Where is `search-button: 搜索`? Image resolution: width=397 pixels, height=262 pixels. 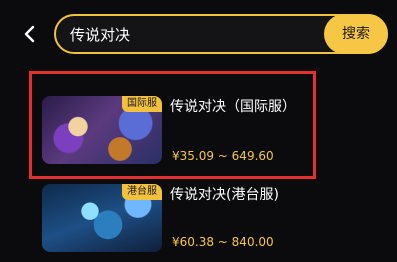
search-button: 搜索 is located at coordinates (356, 34).